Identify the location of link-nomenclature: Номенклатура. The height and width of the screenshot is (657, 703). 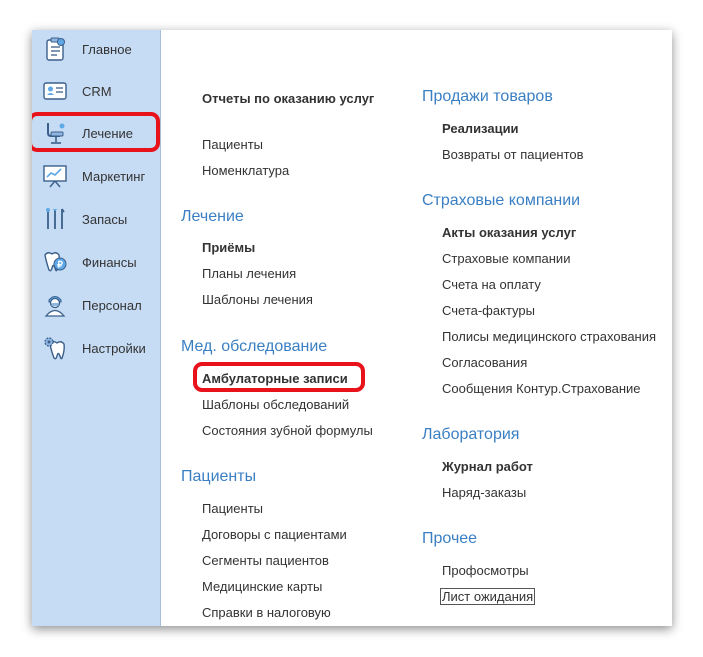
(245, 170).